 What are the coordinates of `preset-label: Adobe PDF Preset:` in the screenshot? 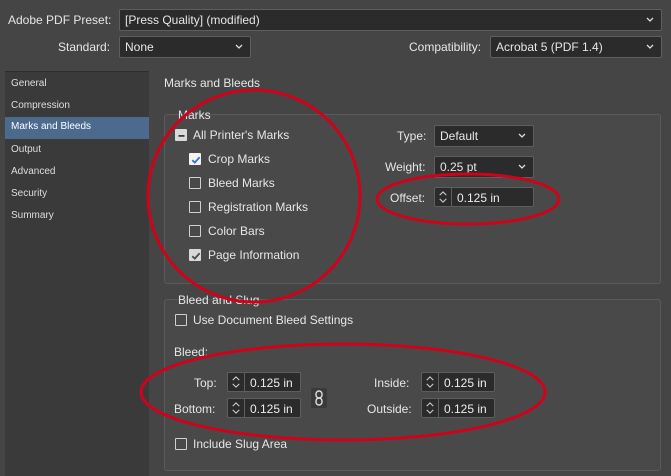 It's located at (60, 20).